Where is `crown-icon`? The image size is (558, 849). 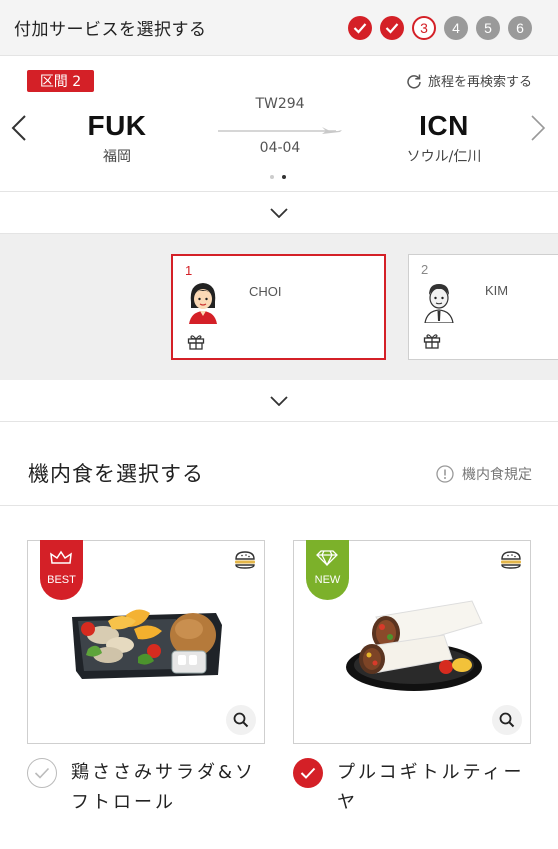 crown-icon is located at coordinates (61, 557).